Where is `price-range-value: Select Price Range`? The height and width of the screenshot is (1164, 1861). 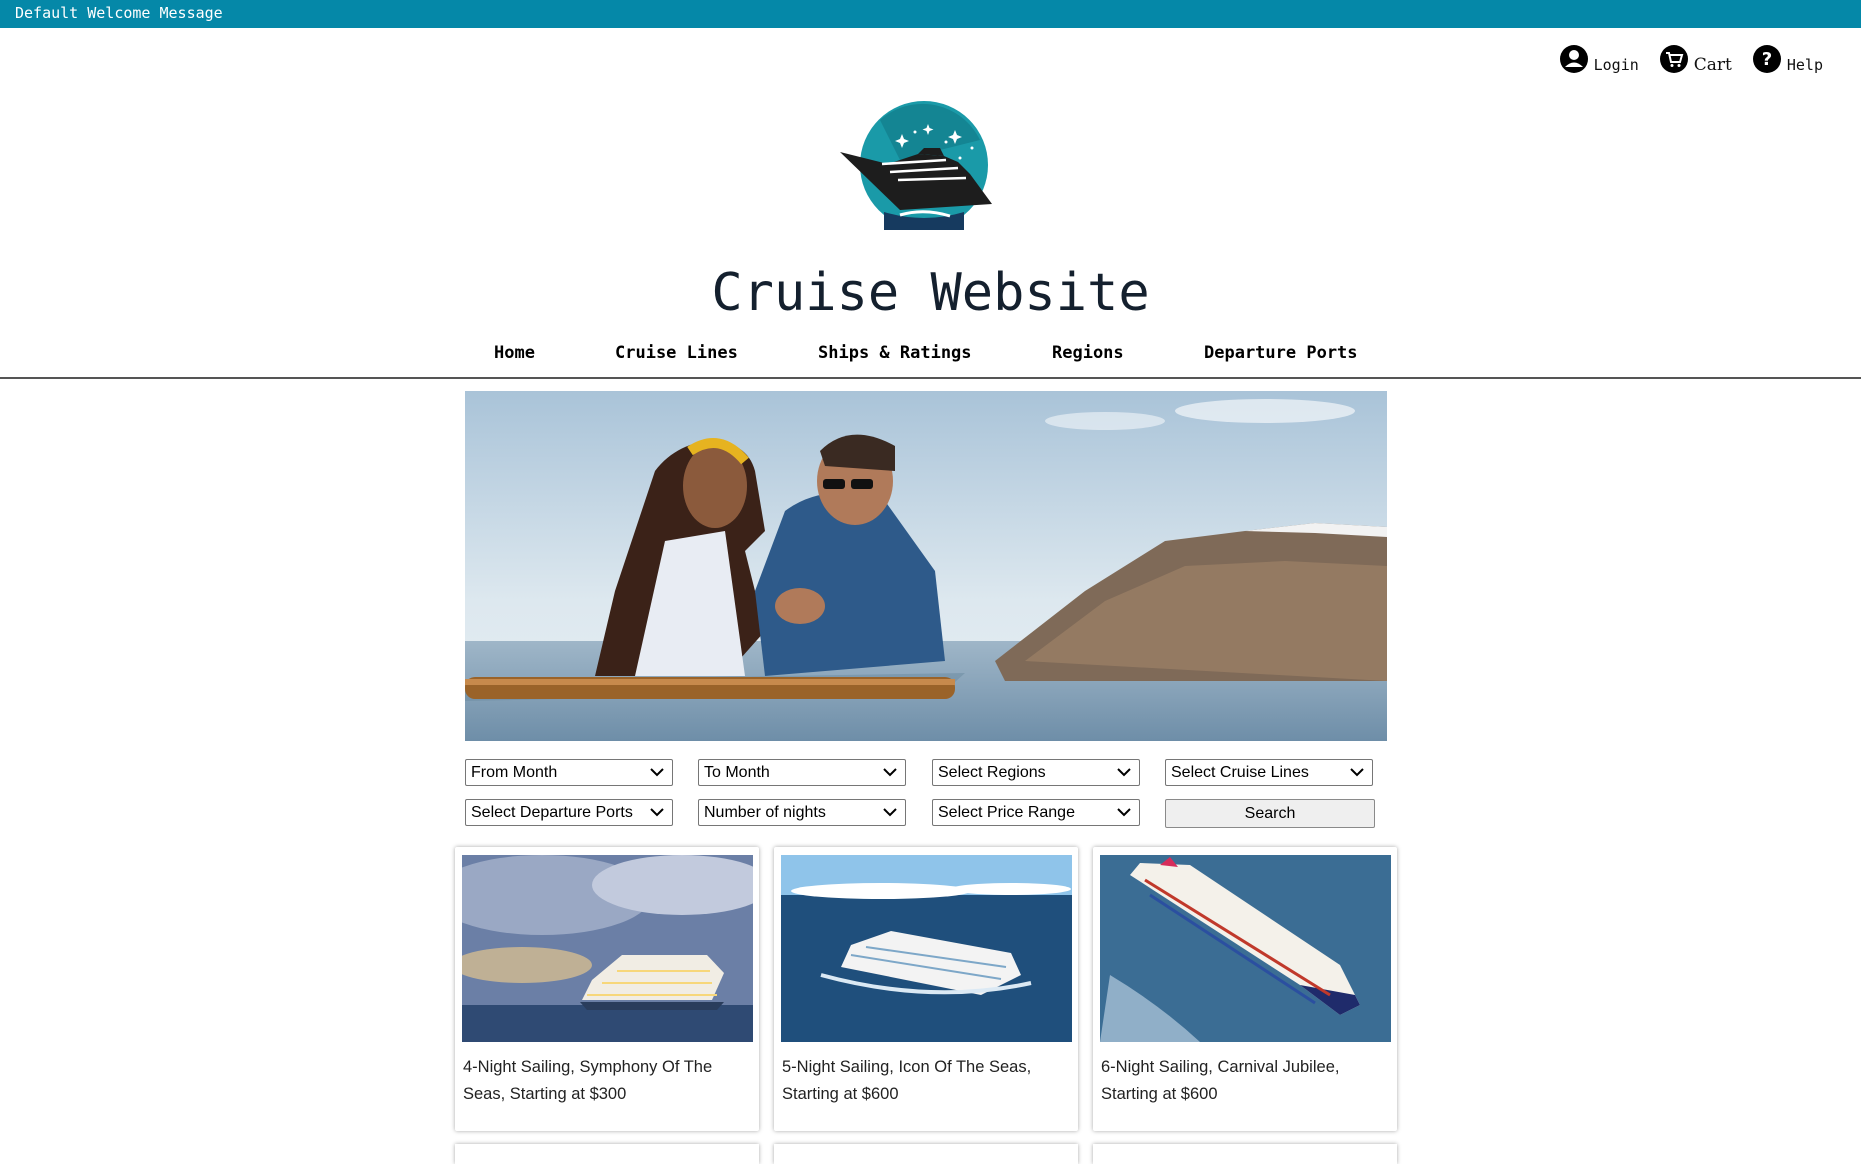 price-range-value: Select Price Range is located at coordinates (1006, 812).